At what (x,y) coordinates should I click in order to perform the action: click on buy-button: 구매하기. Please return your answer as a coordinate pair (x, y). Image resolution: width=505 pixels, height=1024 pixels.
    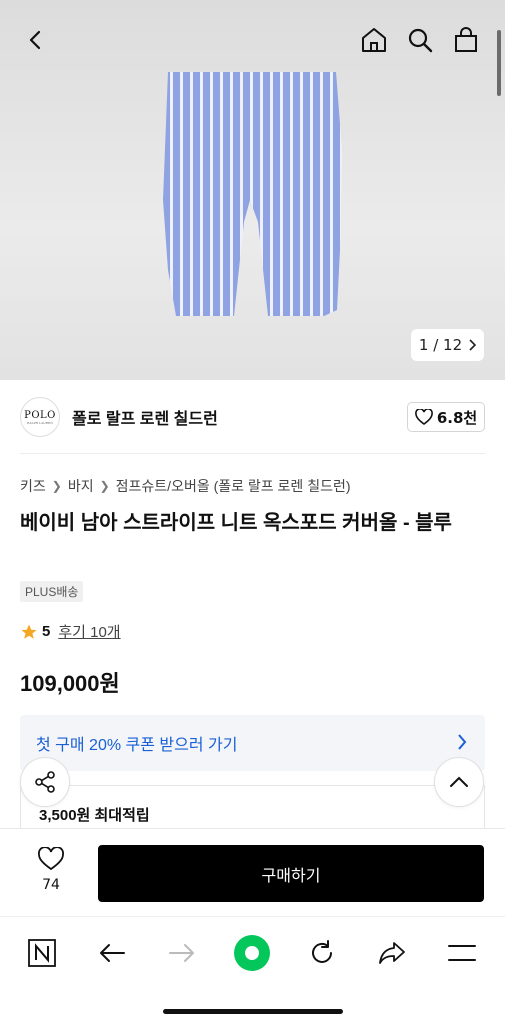
    Looking at the image, I should click on (291, 873).